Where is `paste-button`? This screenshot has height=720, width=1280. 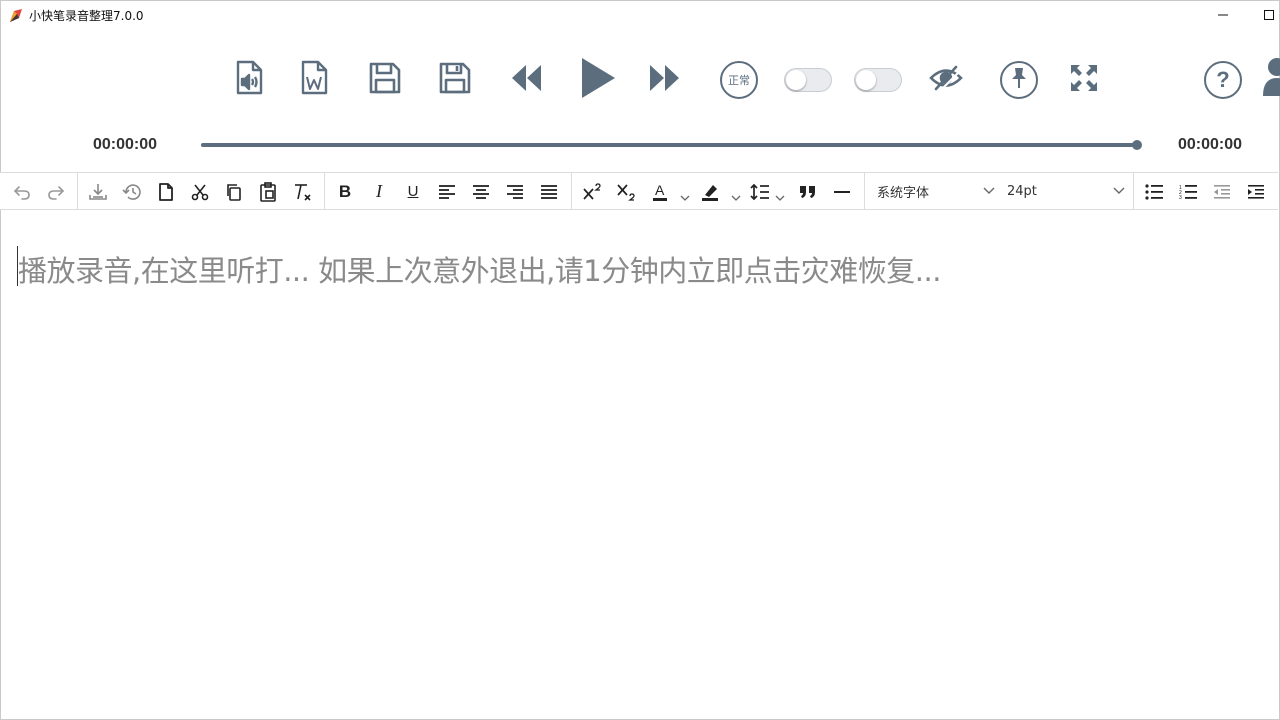
paste-button is located at coordinates (268, 191).